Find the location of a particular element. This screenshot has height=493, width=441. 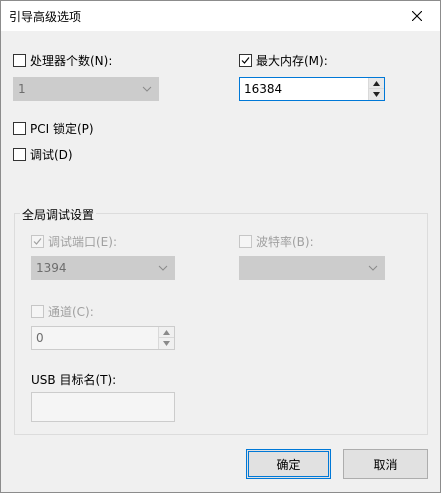

debug-checkbox: 调试(D) is located at coordinates (43, 154).